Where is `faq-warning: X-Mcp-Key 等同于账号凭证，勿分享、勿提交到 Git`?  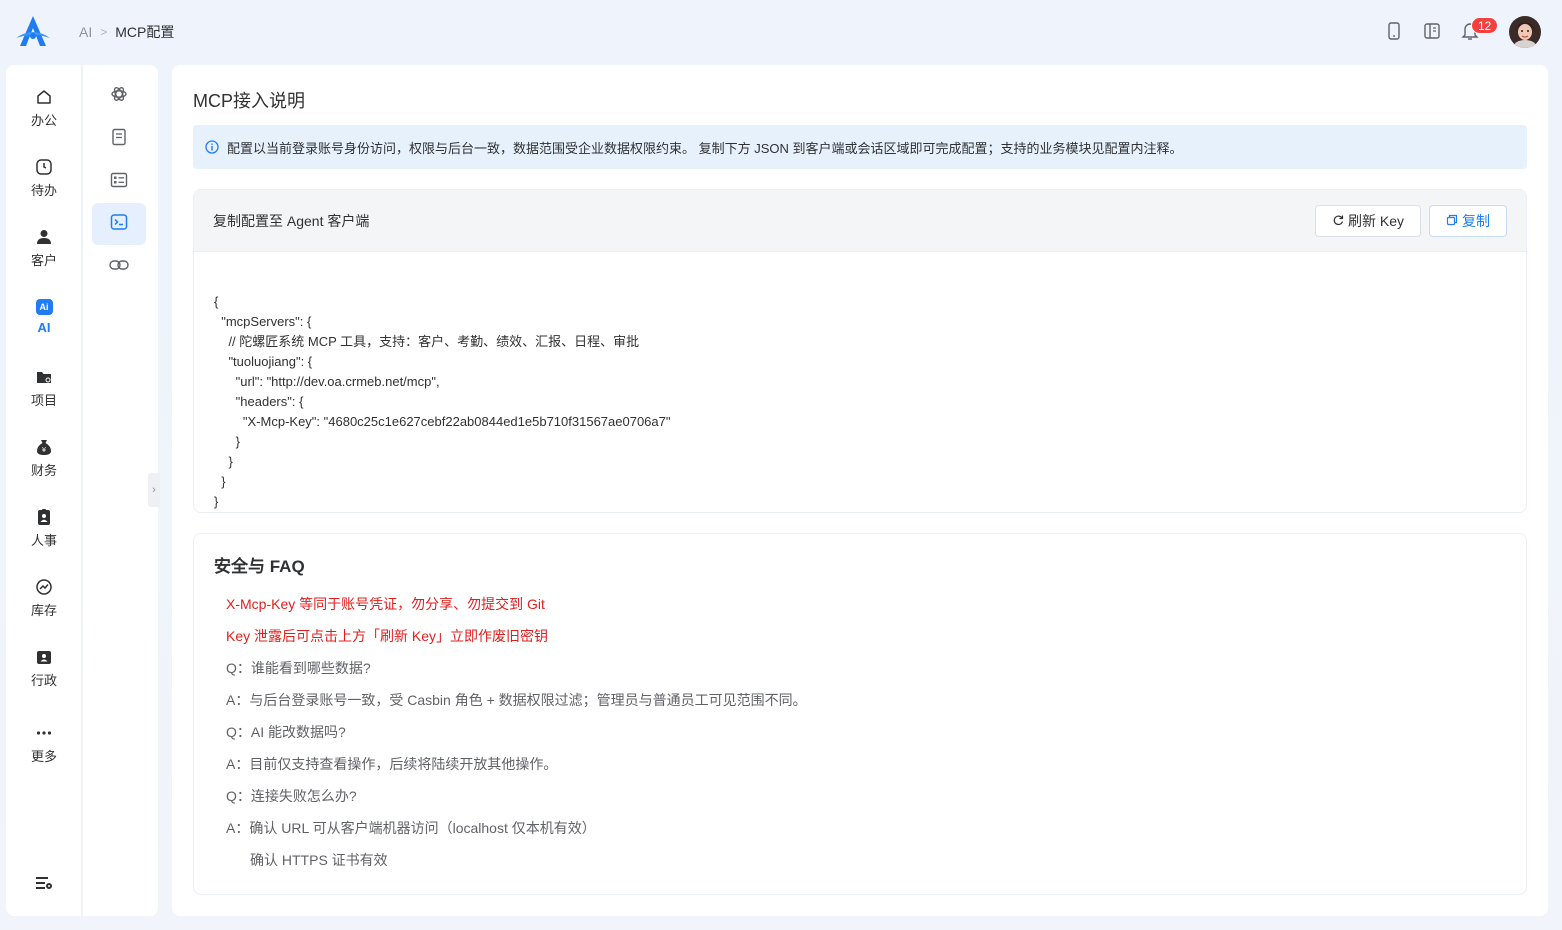
faq-warning: X-Mcp-Key 等同于账号凭证，勿分享、勿提交到 Git is located at coordinates (385, 604).